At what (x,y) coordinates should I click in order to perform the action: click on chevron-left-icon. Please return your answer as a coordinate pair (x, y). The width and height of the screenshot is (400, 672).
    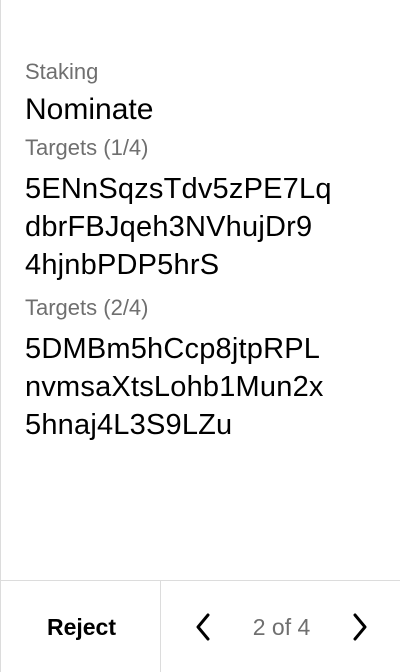
    Looking at the image, I should click on (203, 627).